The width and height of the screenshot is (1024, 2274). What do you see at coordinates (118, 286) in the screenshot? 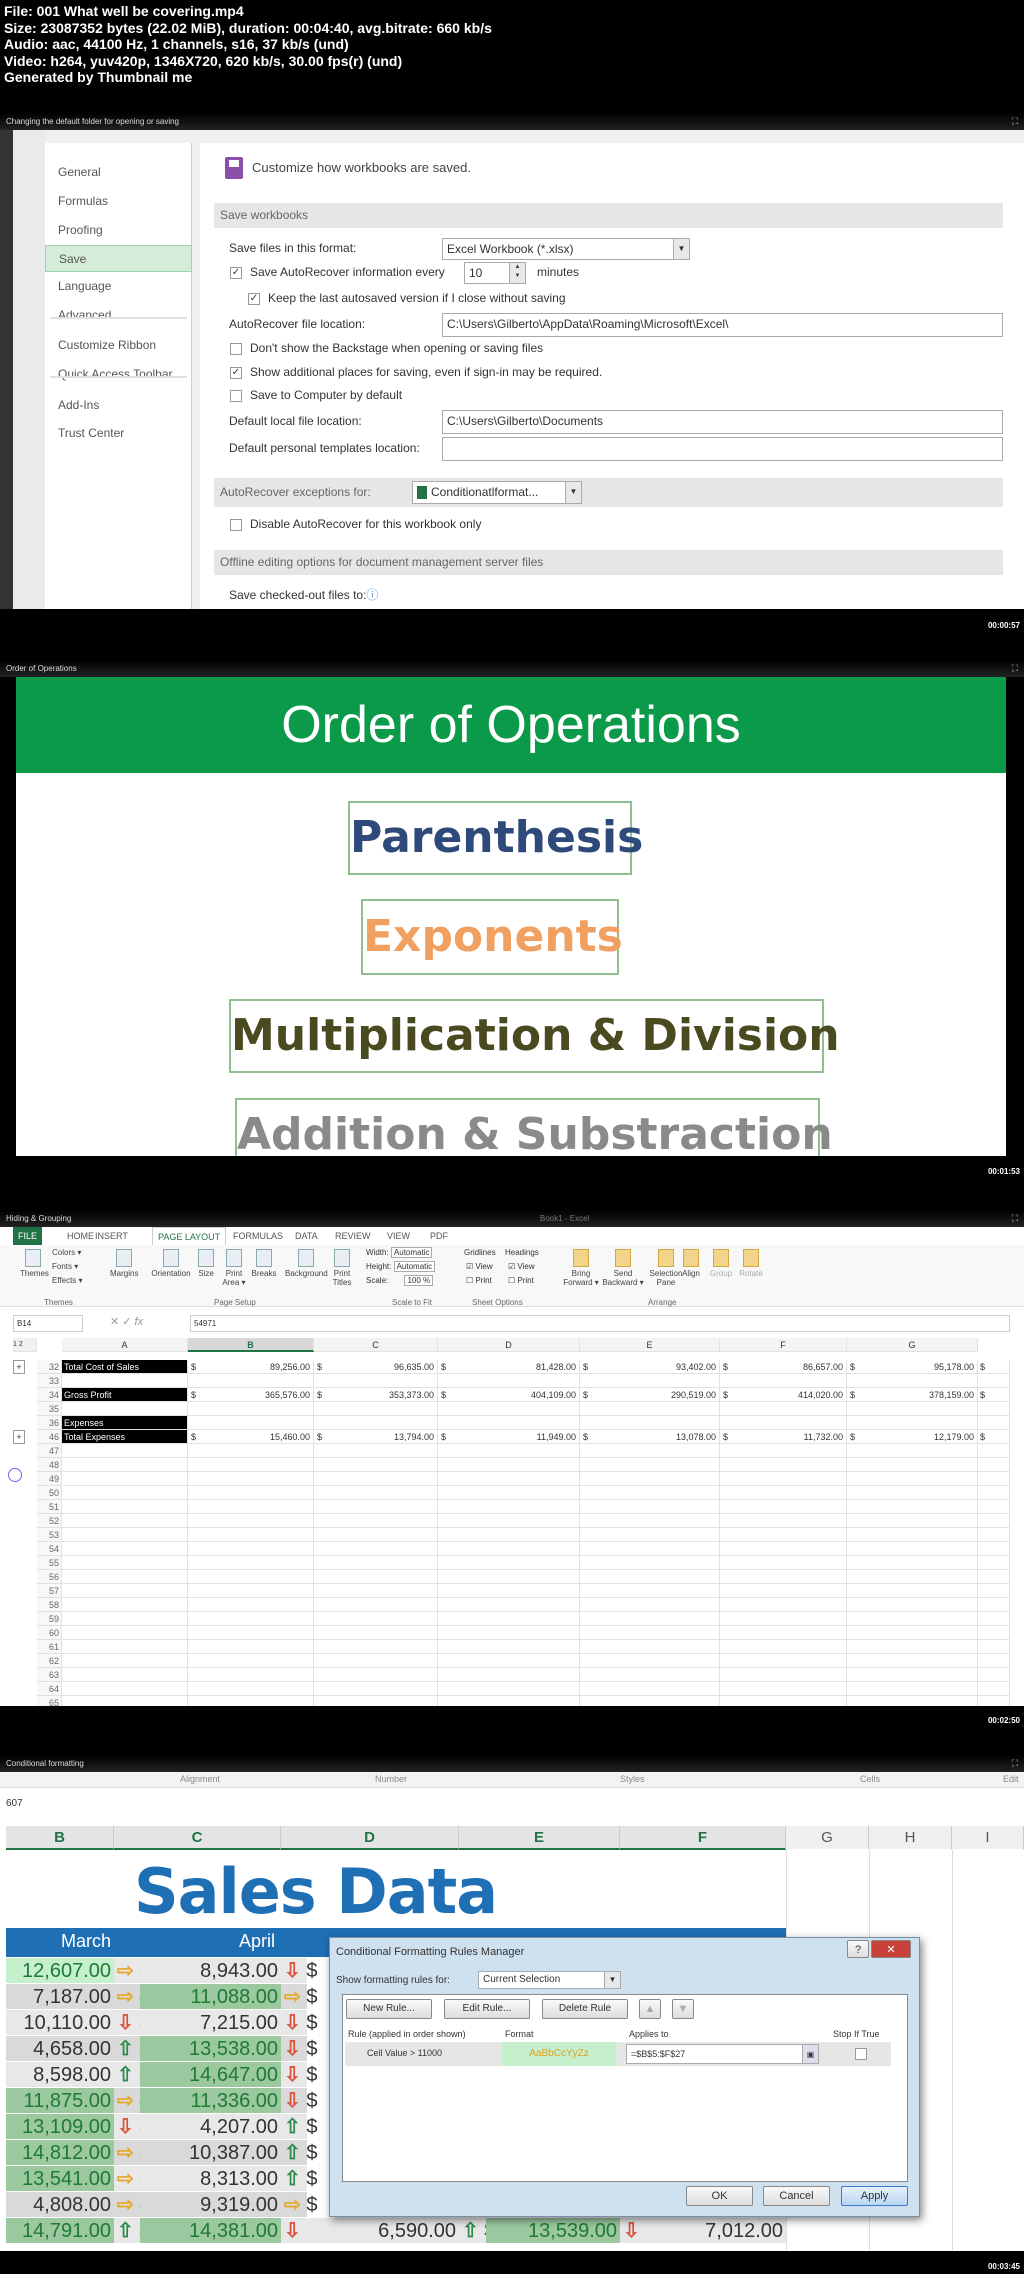
I see `nav-item-language: Language` at bounding box center [118, 286].